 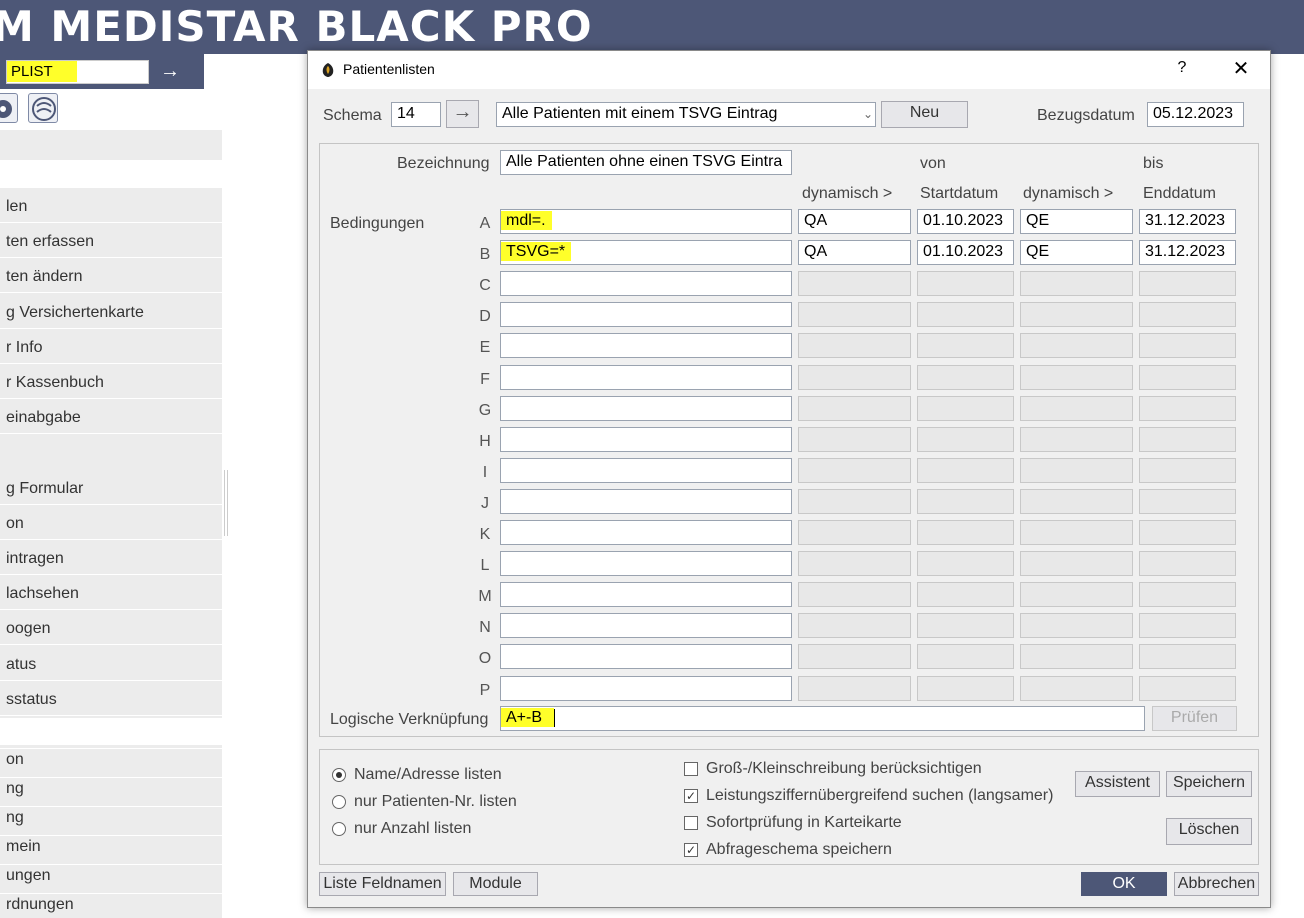 What do you see at coordinates (924, 114) in the screenshot?
I see `new-button: Neu` at bounding box center [924, 114].